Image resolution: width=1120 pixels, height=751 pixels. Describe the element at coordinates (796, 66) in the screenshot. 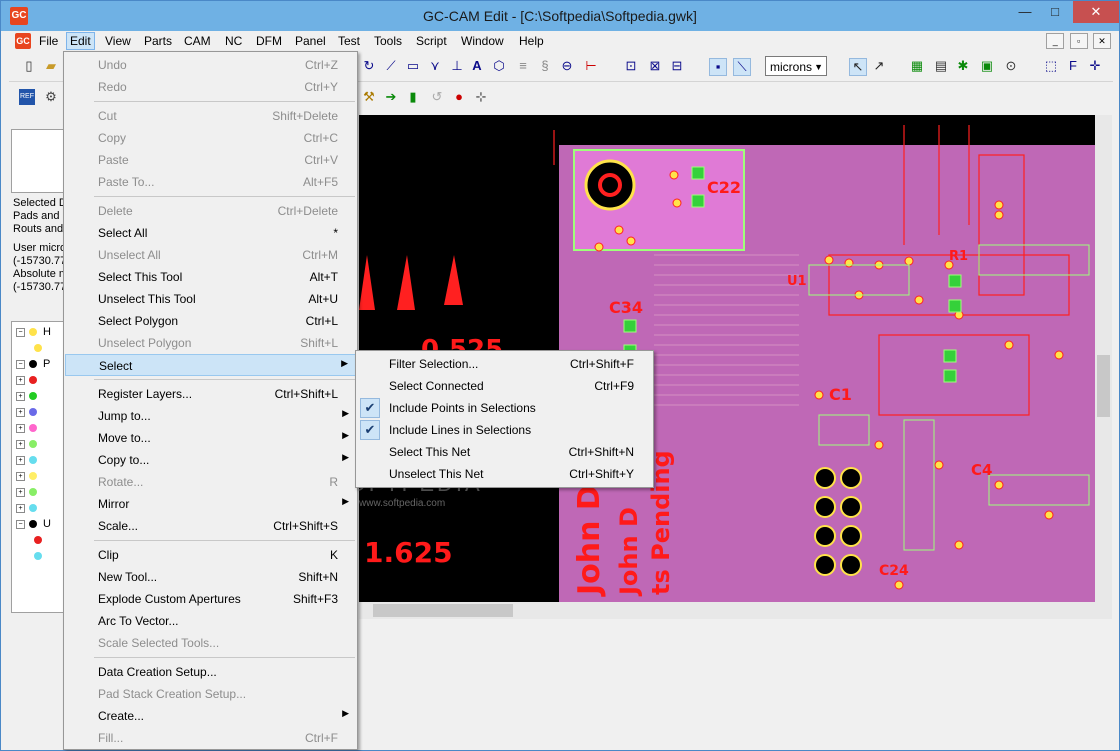

I see `units-dropdown: microns ▼` at that location.